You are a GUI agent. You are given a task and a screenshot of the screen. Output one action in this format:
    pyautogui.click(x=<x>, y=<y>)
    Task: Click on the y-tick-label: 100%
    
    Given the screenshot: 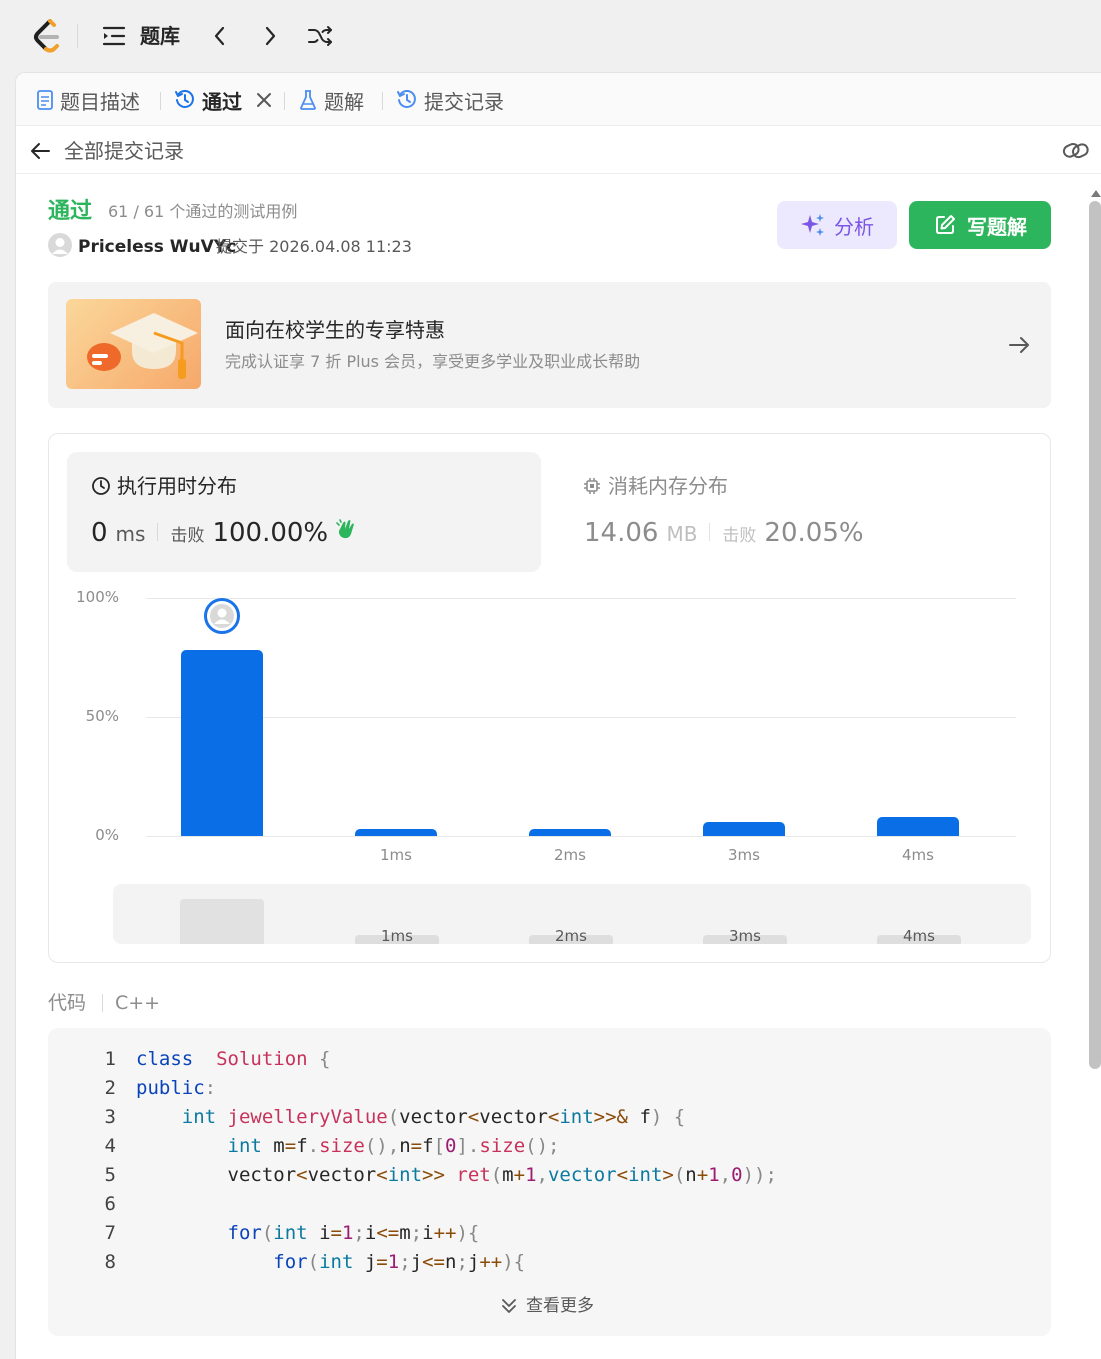 What is the action you would take?
    pyautogui.click(x=97, y=597)
    